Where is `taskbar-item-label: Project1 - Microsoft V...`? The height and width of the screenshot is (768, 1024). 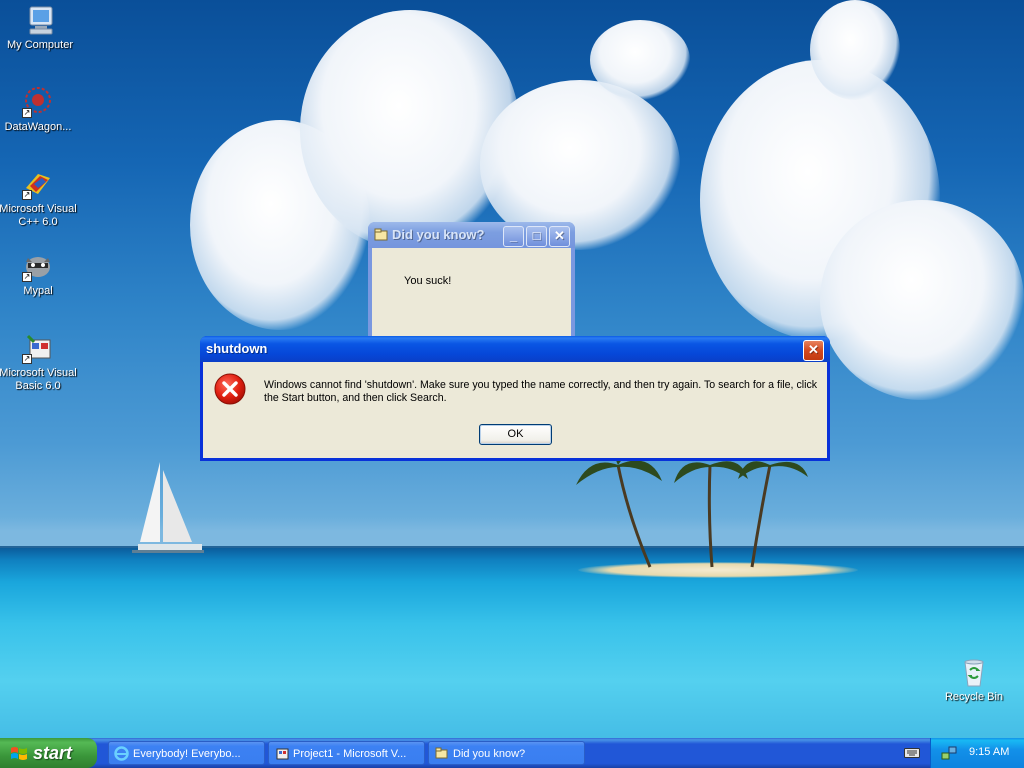 taskbar-item-label: Project1 - Microsoft V... is located at coordinates (350, 754).